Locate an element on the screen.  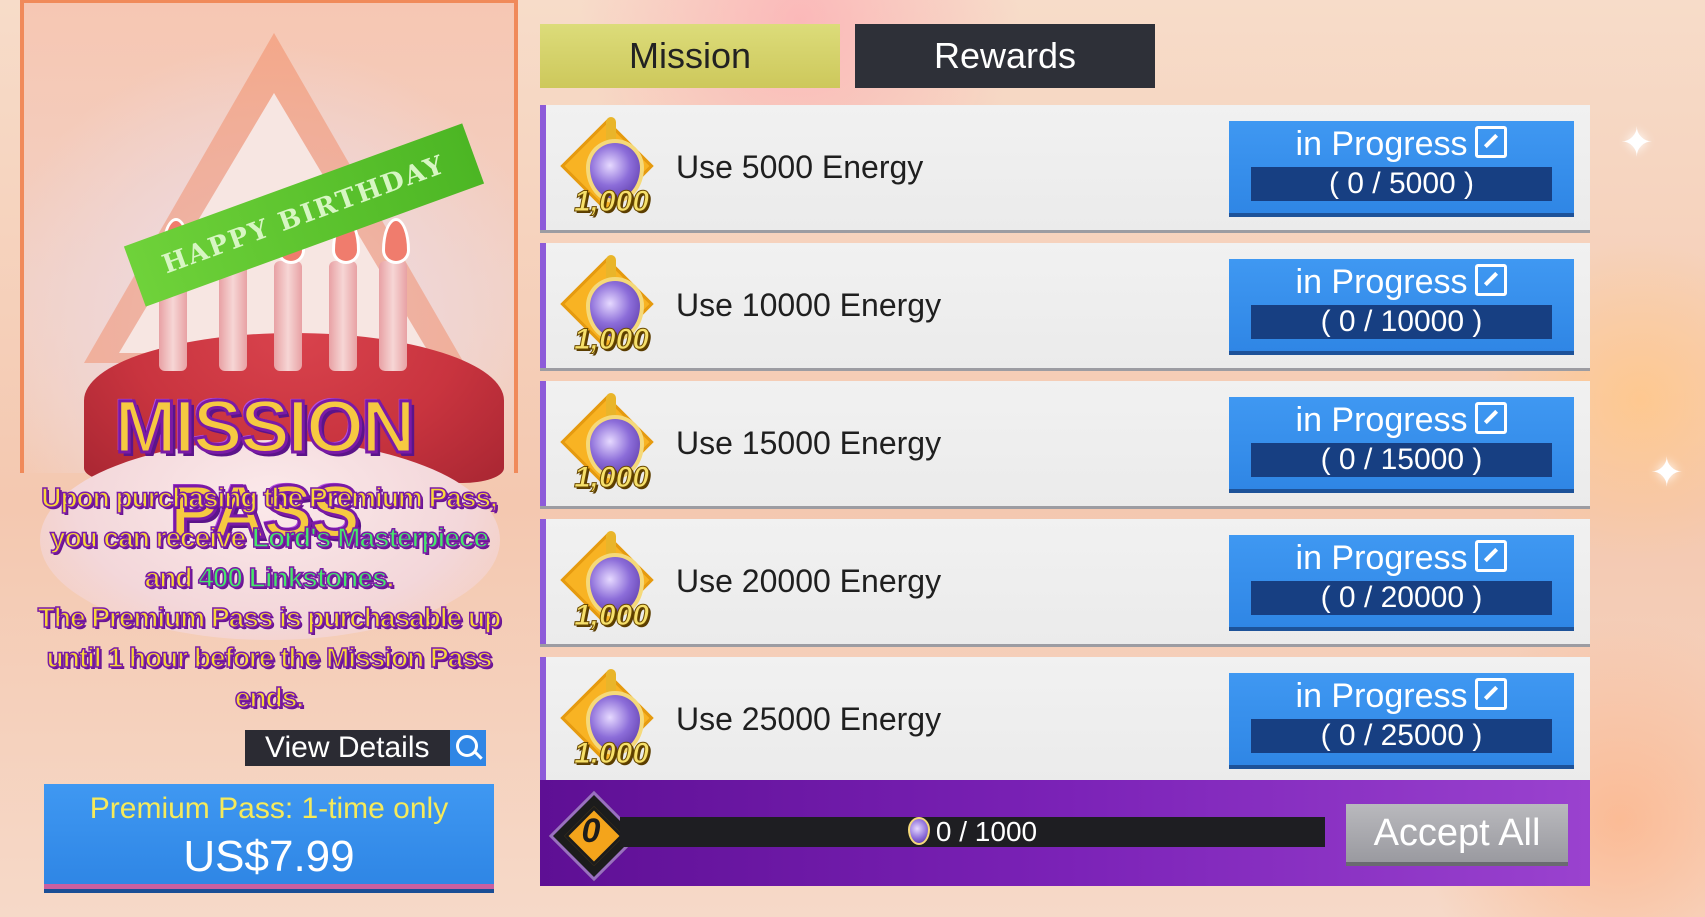
buy-premium-pass-button: Premium Pass: 1-time only US$7.99 is located at coordinates (269, 836).